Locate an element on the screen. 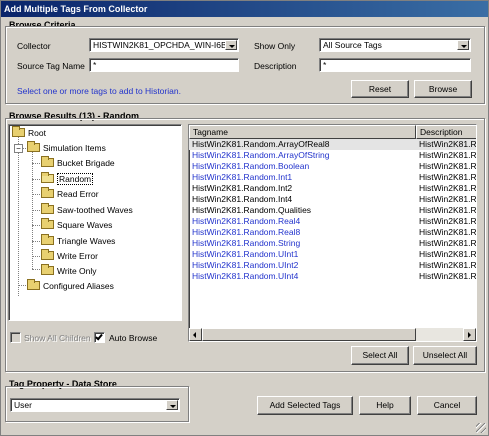 The width and height of the screenshot is (489, 436). tree-node-root: Root is located at coordinates (29, 133).